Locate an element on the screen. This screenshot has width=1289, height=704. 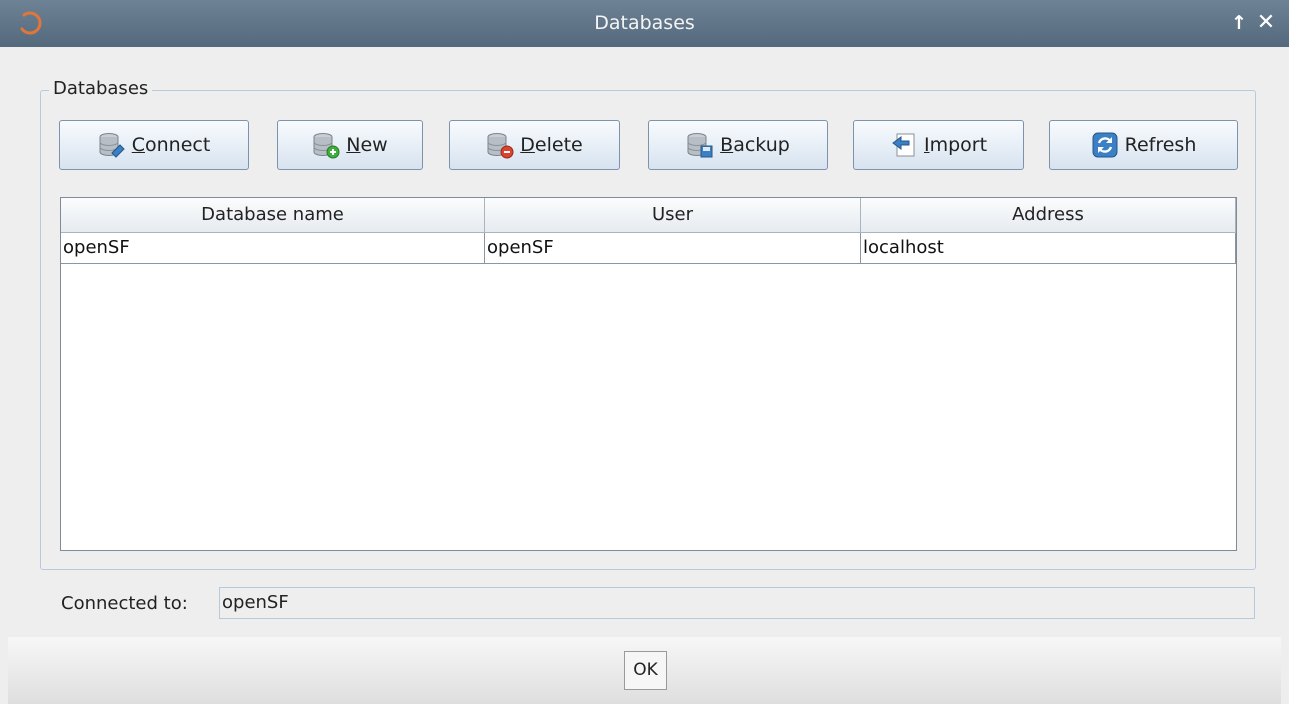
backup-button-label: Backup is located at coordinates (755, 145).